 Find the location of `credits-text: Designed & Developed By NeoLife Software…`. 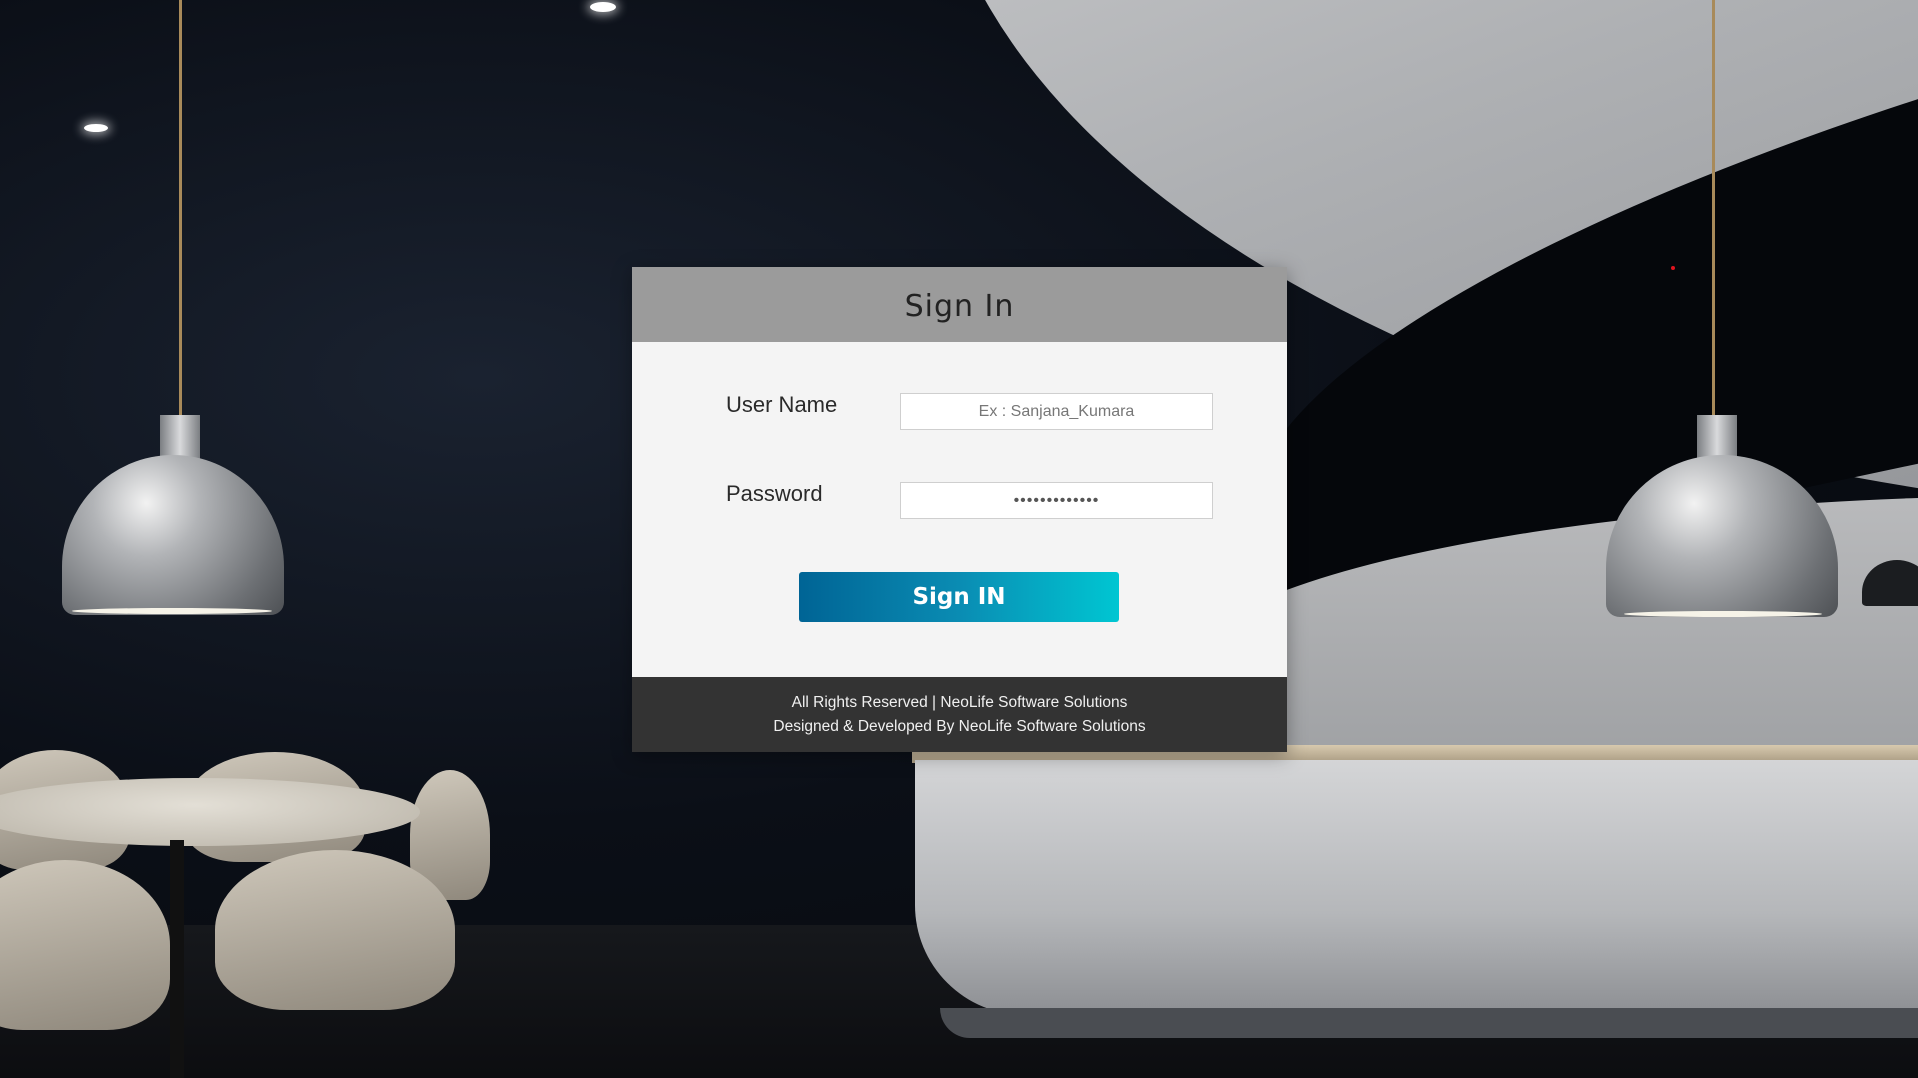

credits-text: Designed & Developed By NeoLife Software… is located at coordinates (959, 726).